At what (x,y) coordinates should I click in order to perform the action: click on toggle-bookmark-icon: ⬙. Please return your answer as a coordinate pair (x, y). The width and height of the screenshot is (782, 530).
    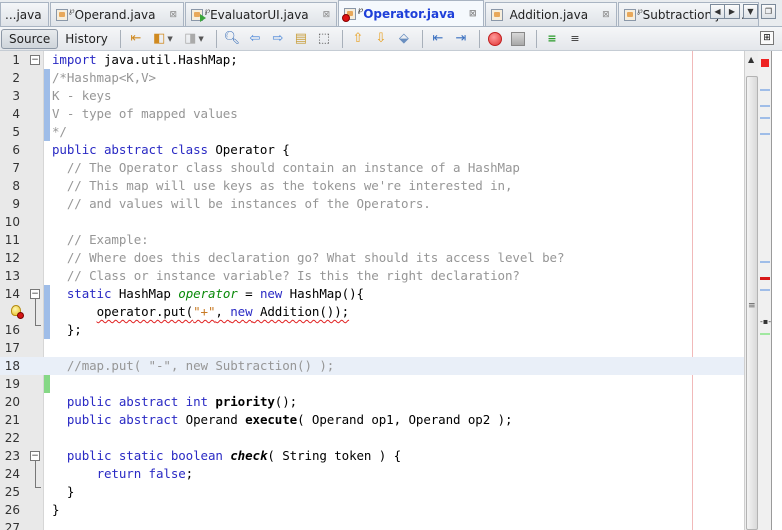
    Looking at the image, I should click on (403, 38).